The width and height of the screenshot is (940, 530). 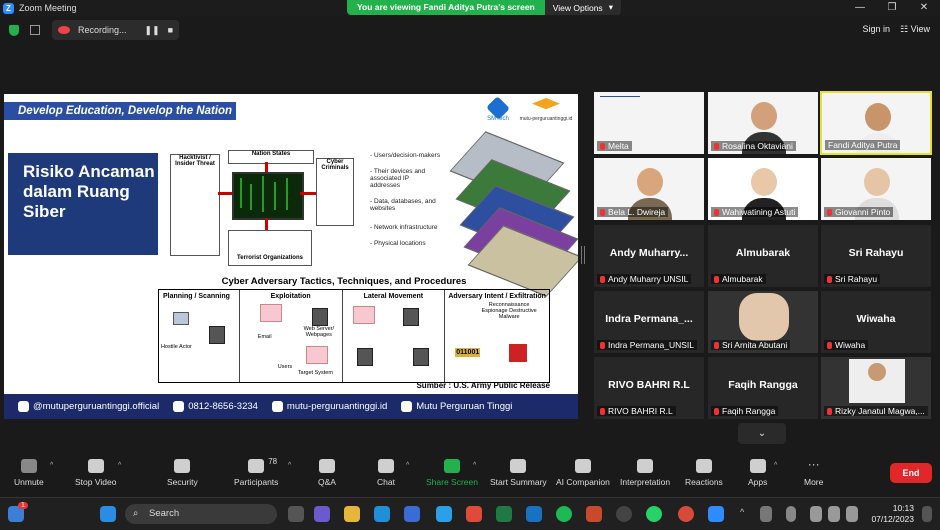 What do you see at coordinates (876, 189) in the screenshot?
I see `participant-tile: Giovanni Pinto` at bounding box center [876, 189].